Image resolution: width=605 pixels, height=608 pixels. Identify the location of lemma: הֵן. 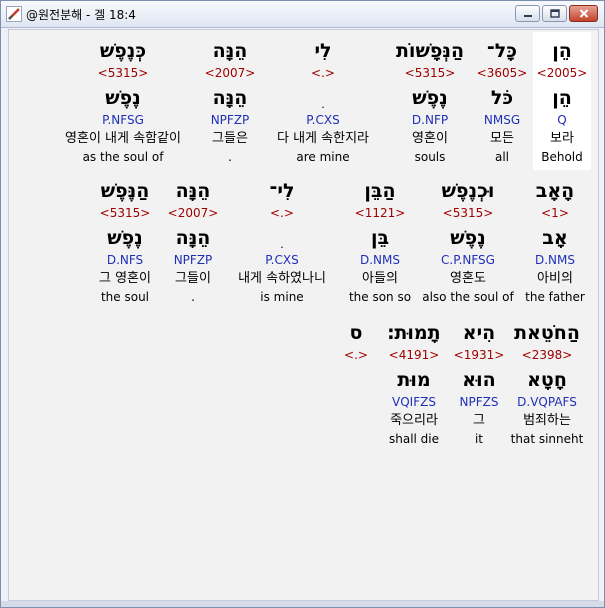
(562, 98).